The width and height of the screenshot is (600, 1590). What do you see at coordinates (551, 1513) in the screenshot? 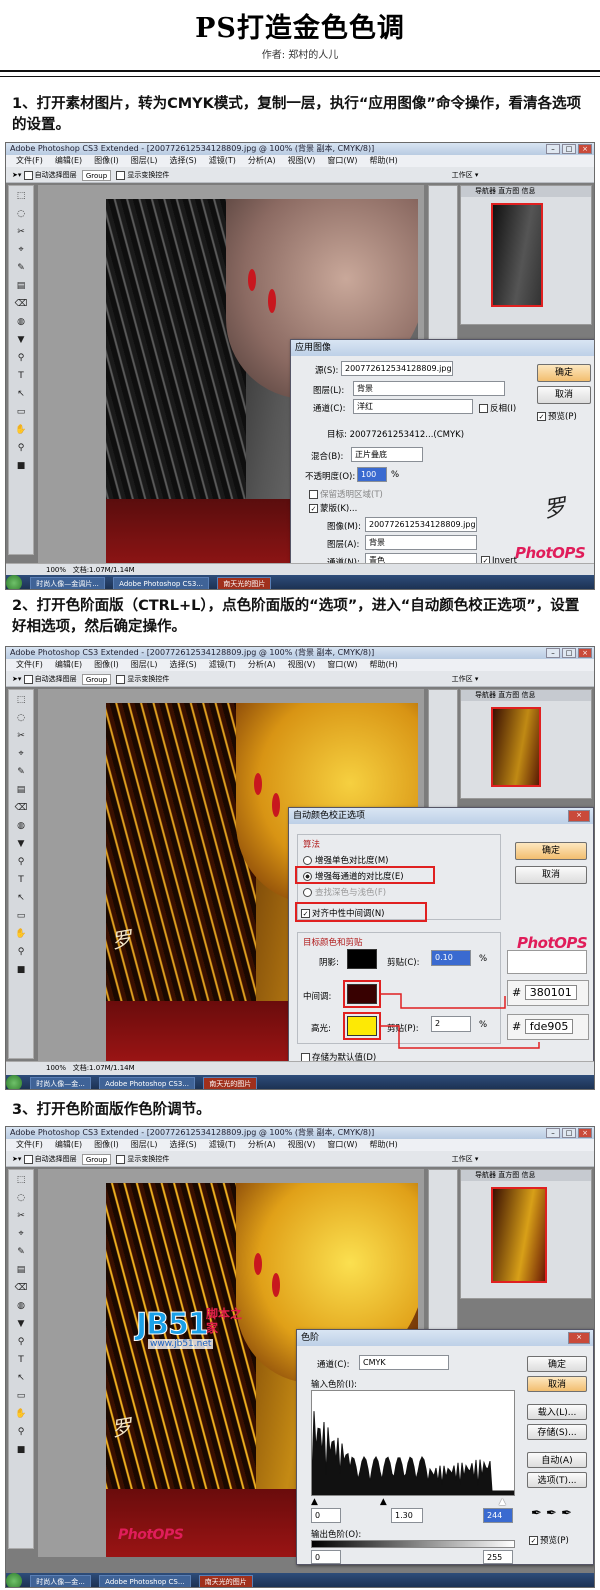
I see `gray-eyedropper-icon: ✒` at bounding box center [551, 1513].